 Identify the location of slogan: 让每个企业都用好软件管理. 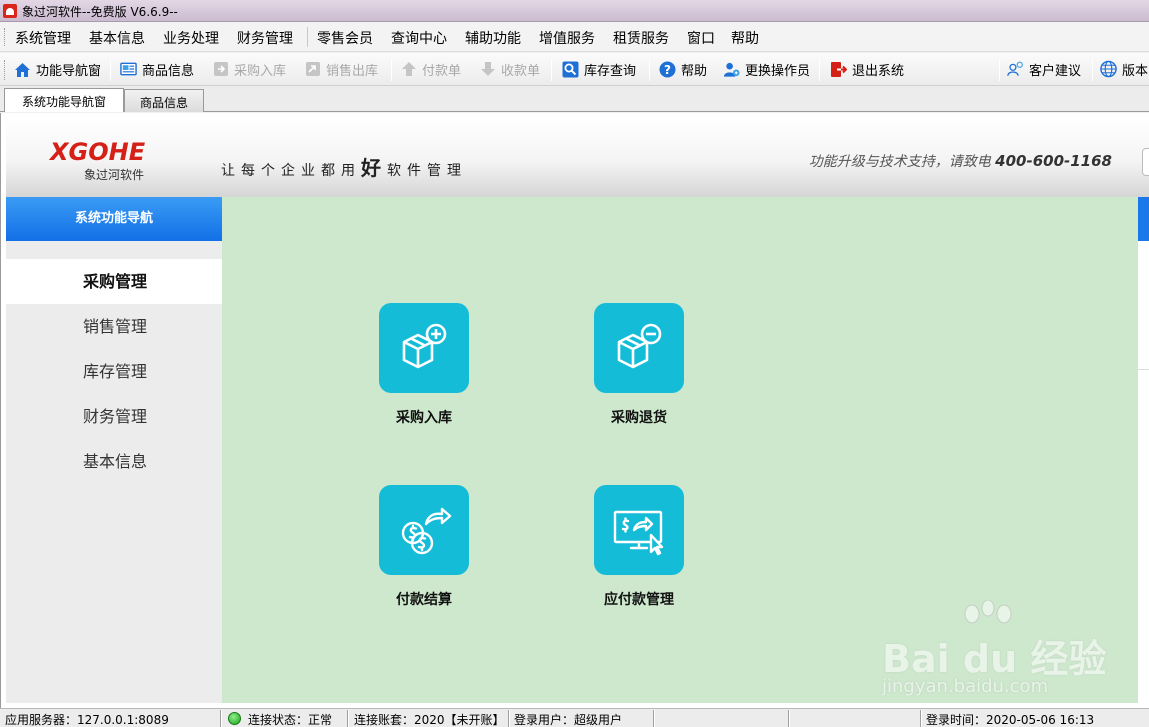
(344, 168).